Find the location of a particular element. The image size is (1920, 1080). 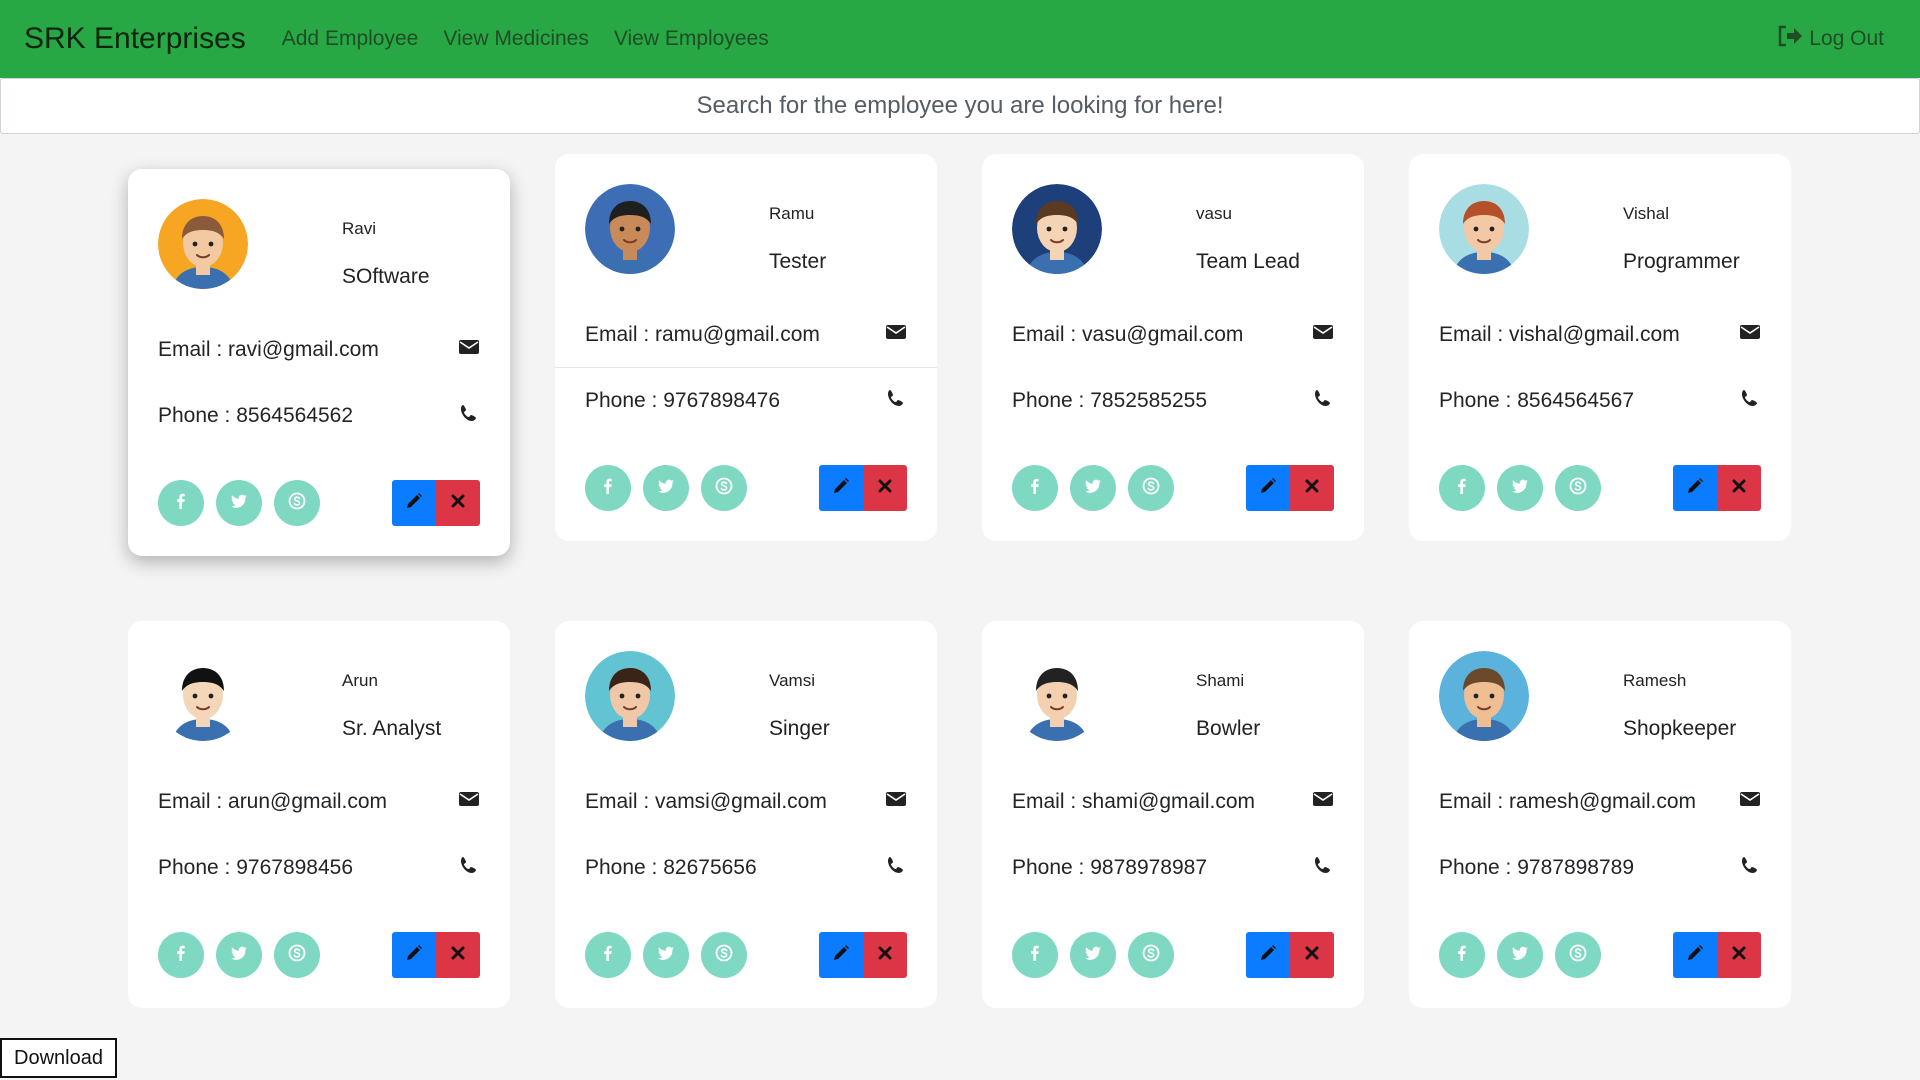

nav-view-medicines: View Medicines is located at coordinates (516, 39).